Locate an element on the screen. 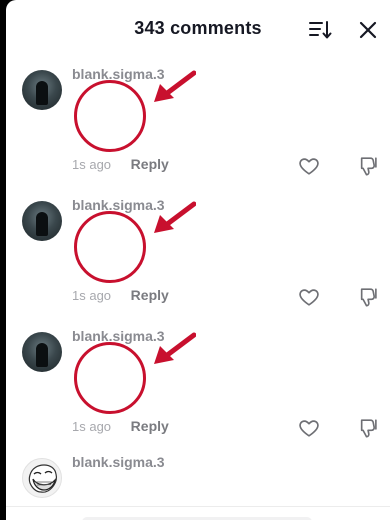 The width and height of the screenshot is (390, 520). trollface-avatar-icon is located at coordinates (42, 478).